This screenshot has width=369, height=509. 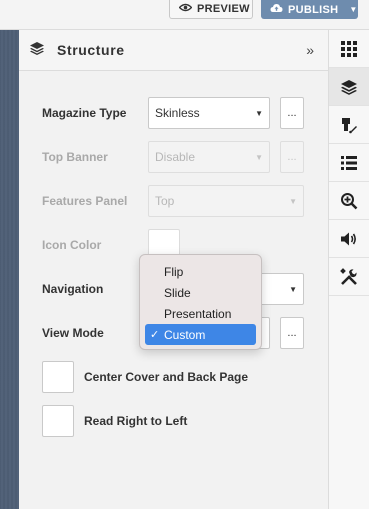 I want to click on dropdown-option-slide: Slide, so click(x=200, y=292).